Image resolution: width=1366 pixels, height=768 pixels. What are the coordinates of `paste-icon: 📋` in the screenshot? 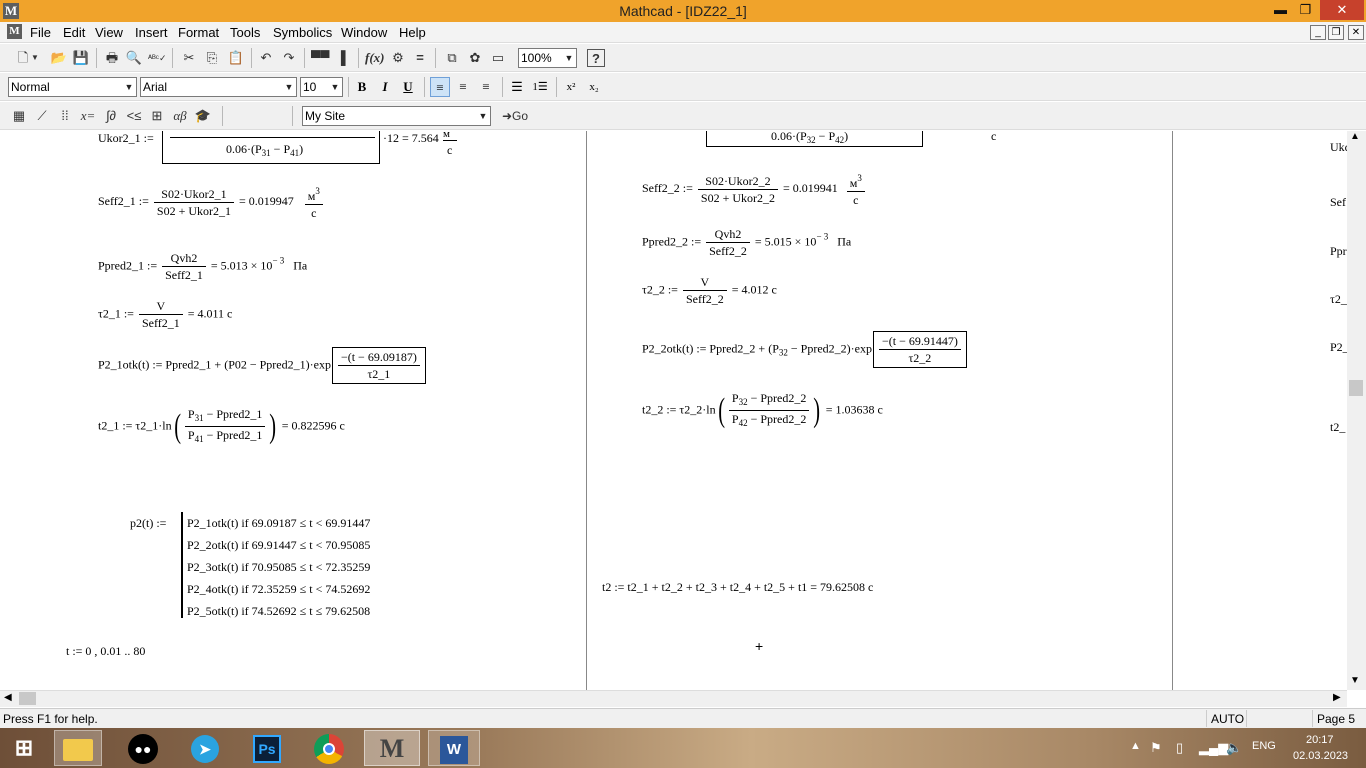 It's located at (236, 58).